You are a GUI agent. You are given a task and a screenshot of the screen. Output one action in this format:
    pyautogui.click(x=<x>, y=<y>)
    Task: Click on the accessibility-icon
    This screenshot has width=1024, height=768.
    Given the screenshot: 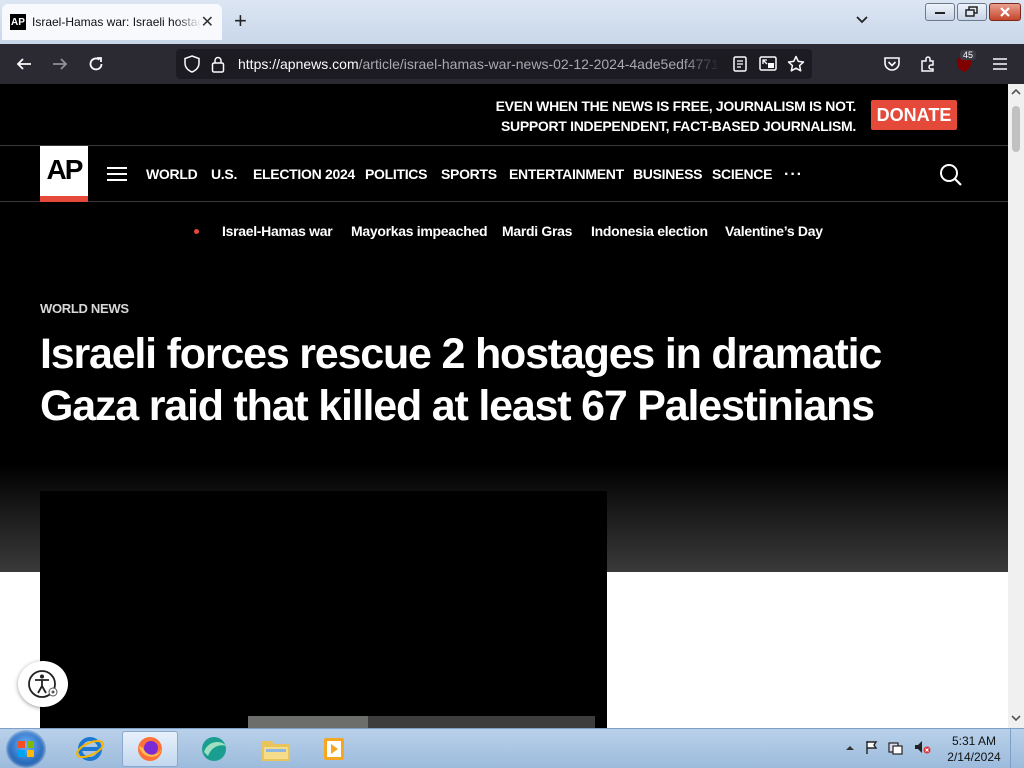 What is the action you would take?
    pyautogui.click(x=43, y=684)
    